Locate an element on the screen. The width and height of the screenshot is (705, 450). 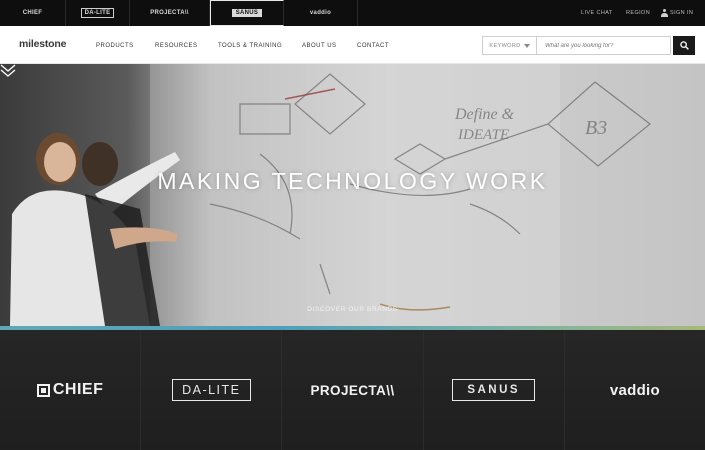
chevron-down-icon is located at coordinates (8, 71).